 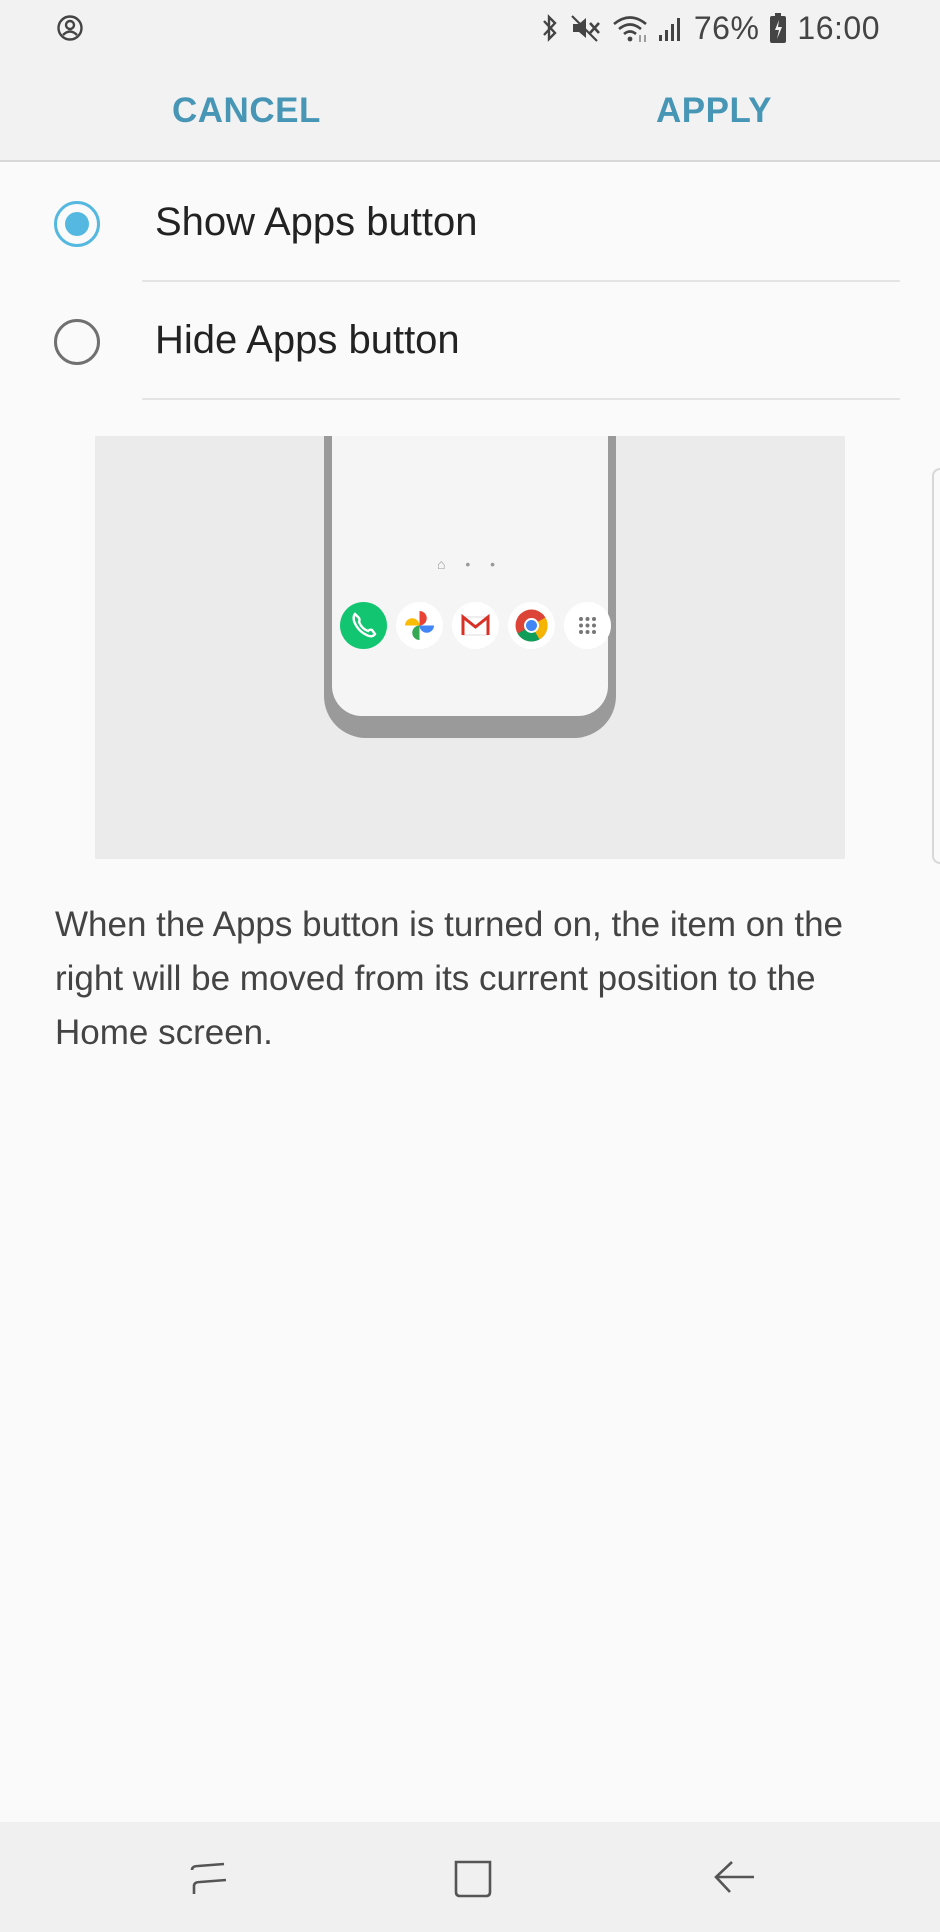 What do you see at coordinates (470, 28) in the screenshot?
I see `status-bar: 76% 16:00` at bounding box center [470, 28].